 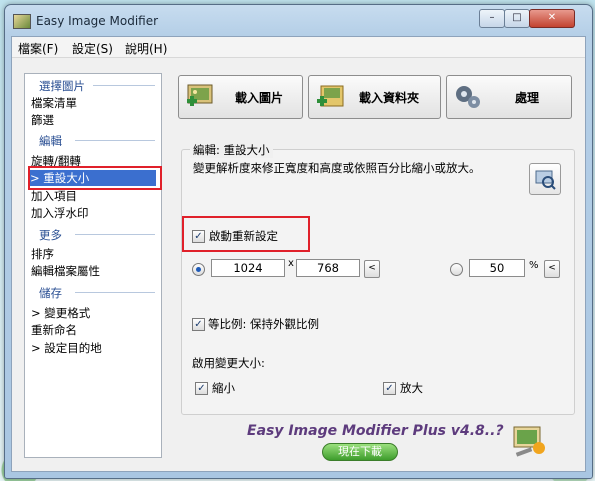 What do you see at coordinates (411, 388) in the screenshot?
I see `enlarge-label: 放大` at bounding box center [411, 388].